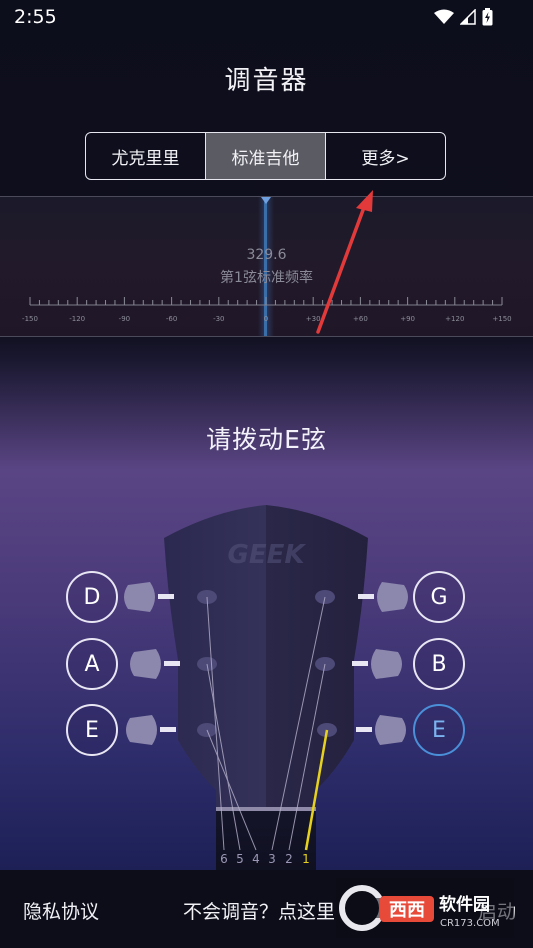  I want to click on privacy-link: 隐私协议, so click(61, 910).